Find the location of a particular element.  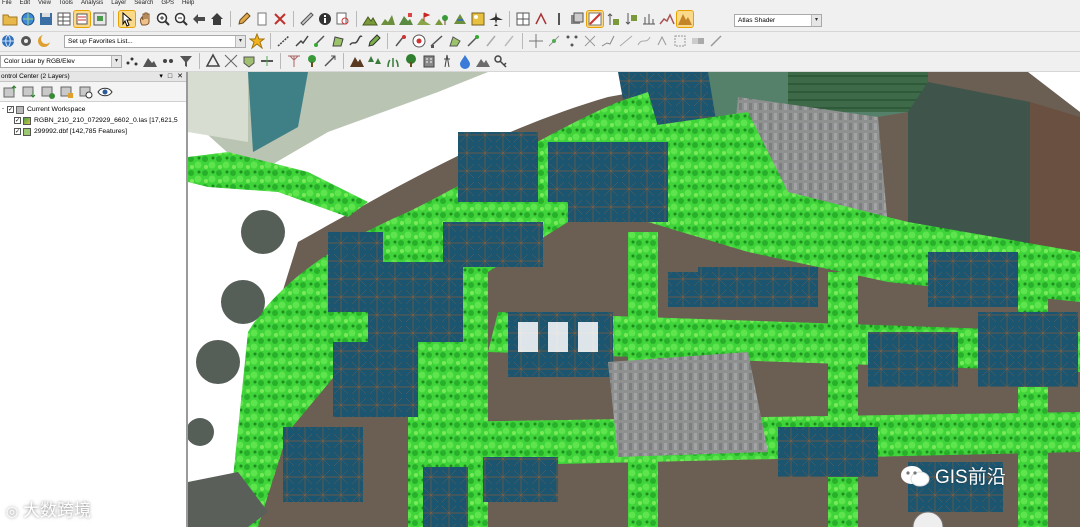

settings-gear-icon is located at coordinates (26, 41).